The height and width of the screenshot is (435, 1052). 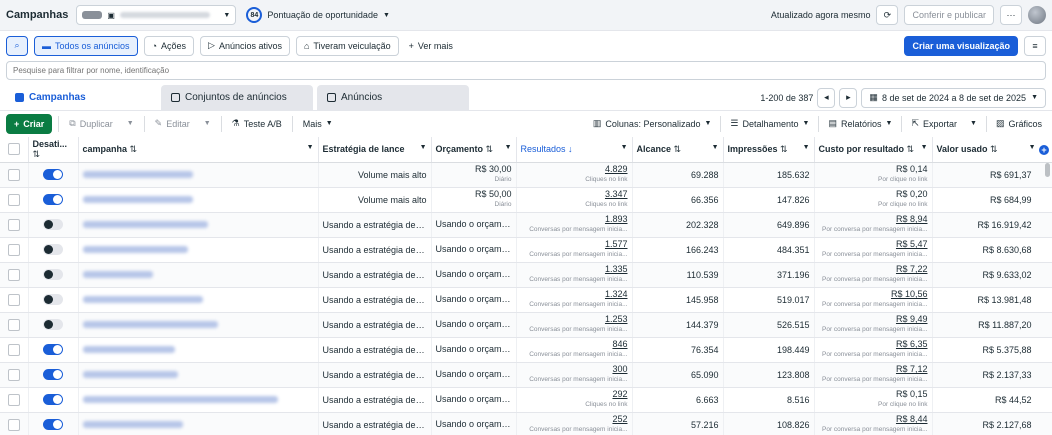 What do you see at coordinates (912, 319) in the screenshot?
I see `cost-per-result-value: R$ 9,49` at bounding box center [912, 319].